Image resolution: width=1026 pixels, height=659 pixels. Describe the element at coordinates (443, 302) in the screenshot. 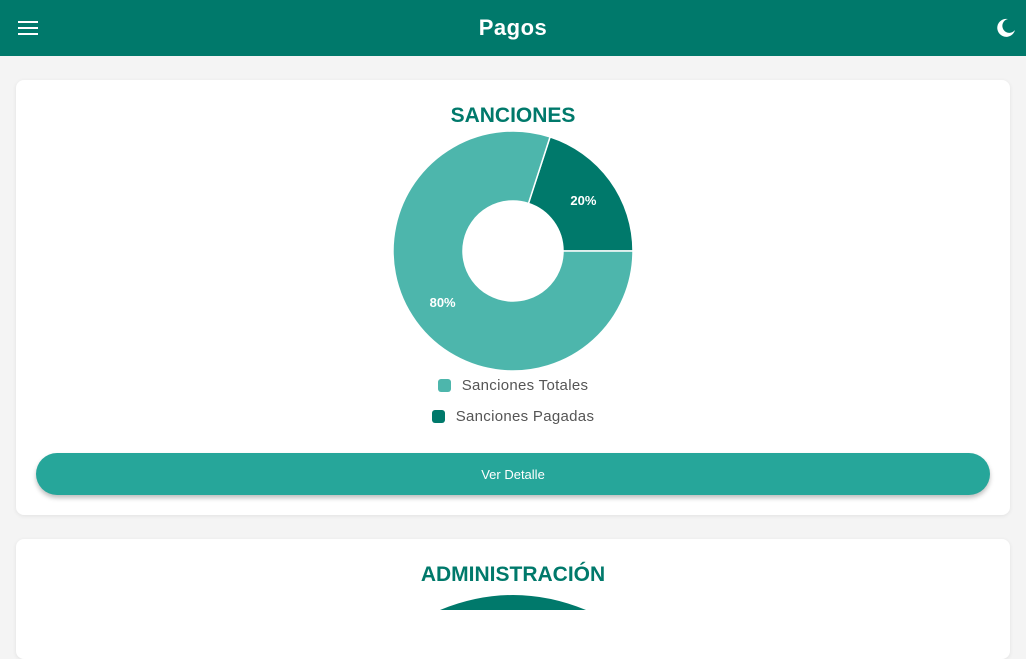

I see `donut-label-totales: 80%` at that location.